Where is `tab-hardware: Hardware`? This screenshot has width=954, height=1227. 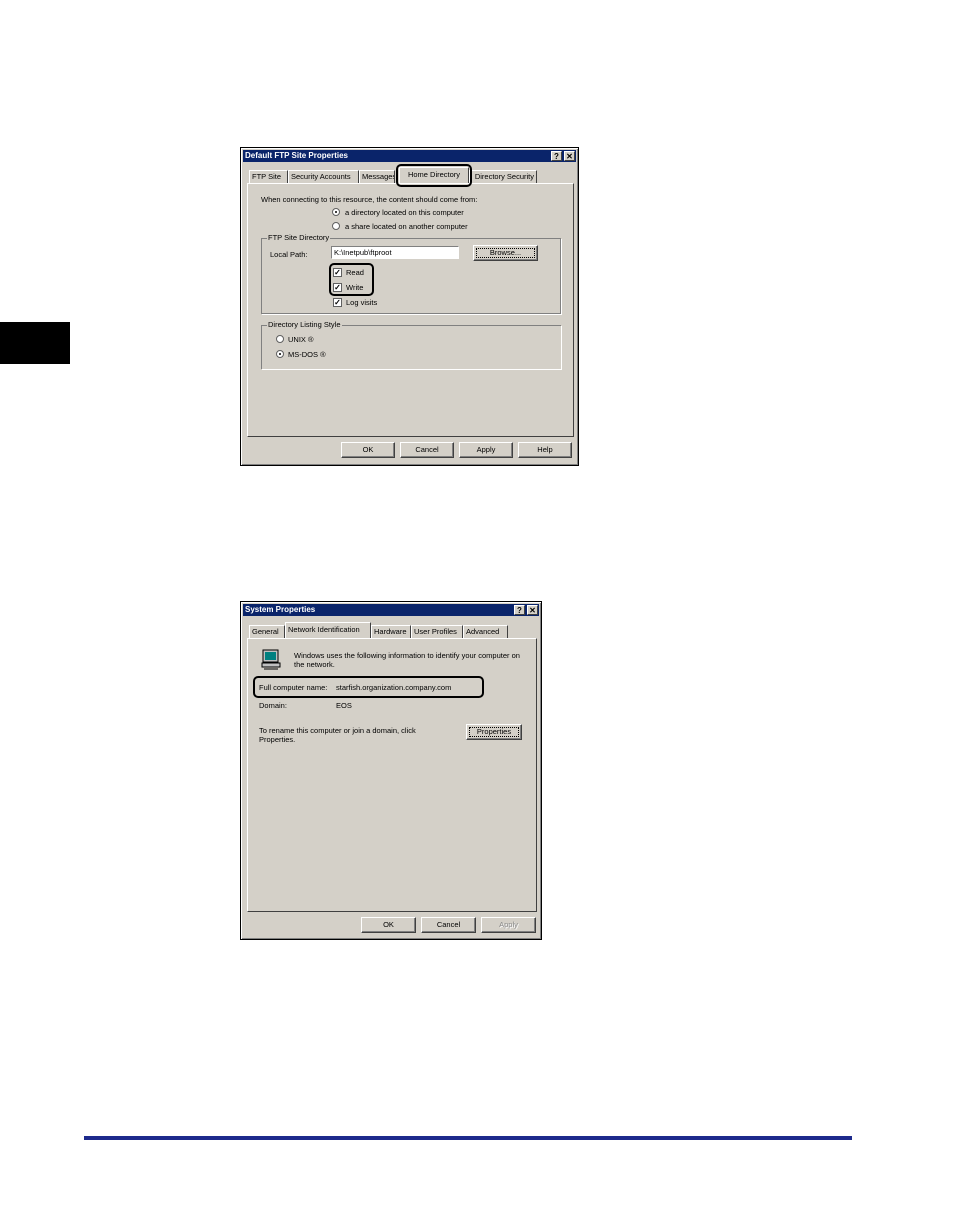
tab-hardware: Hardware is located at coordinates (391, 631).